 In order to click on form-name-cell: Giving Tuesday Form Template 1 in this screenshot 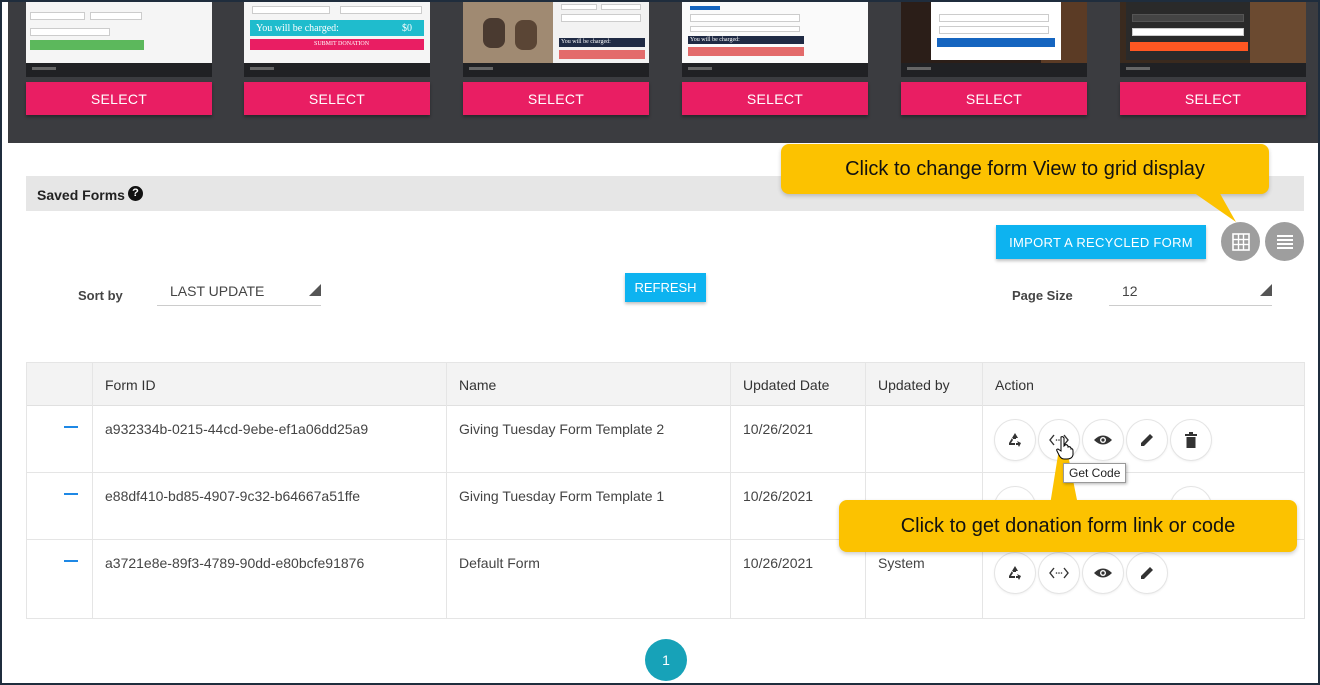, I will do `click(562, 496)`.